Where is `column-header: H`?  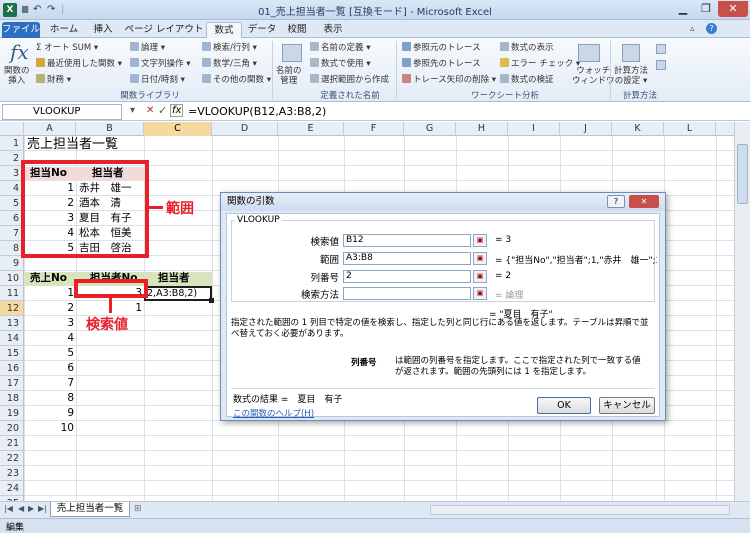
column-header: H is located at coordinates (482, 129).